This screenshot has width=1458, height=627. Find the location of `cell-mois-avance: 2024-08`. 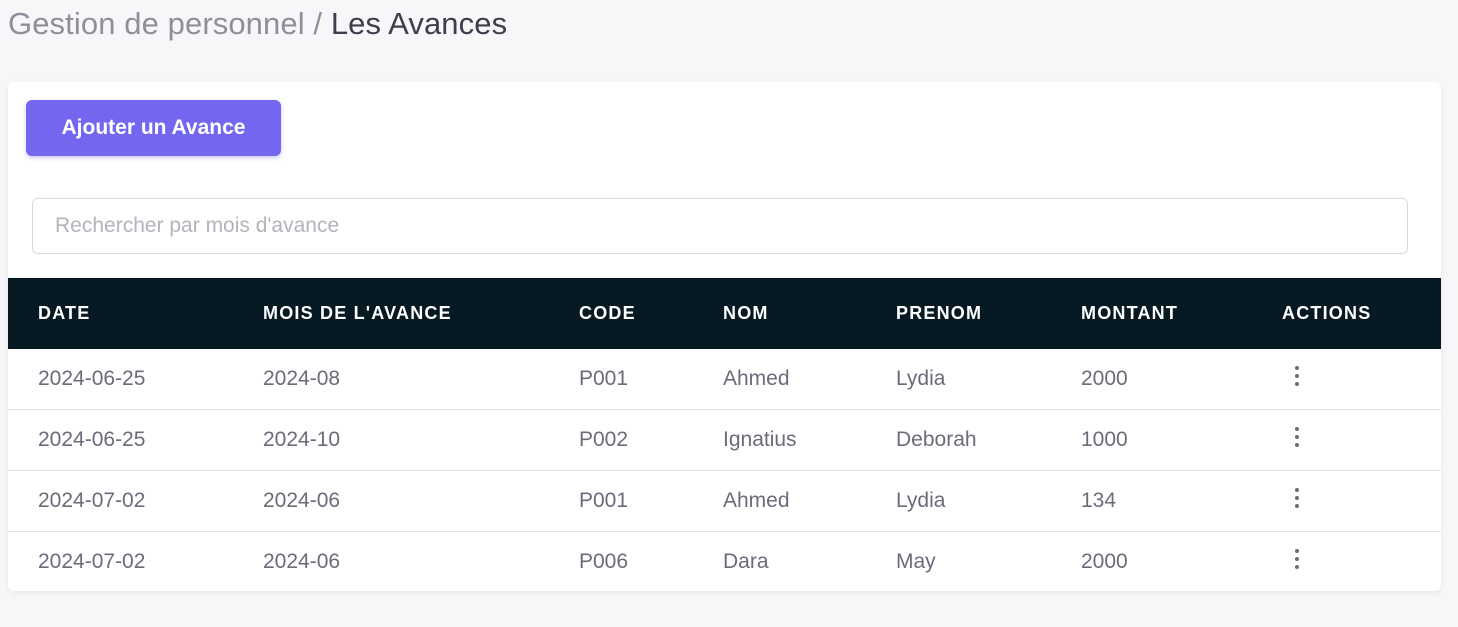

cell-mois-avance: 2024-08 is located at coordinates (421, 379).